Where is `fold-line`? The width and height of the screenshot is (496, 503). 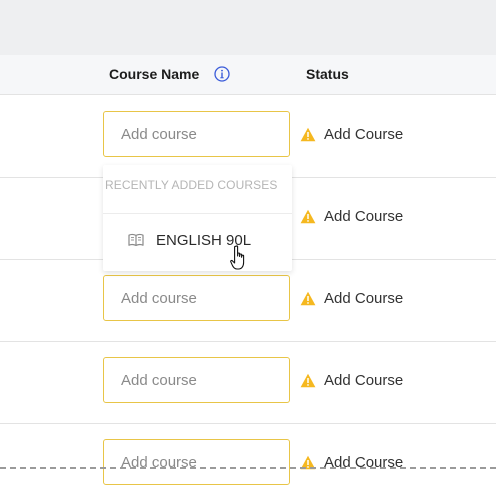
fold-line is located at coordinates (248, 468).